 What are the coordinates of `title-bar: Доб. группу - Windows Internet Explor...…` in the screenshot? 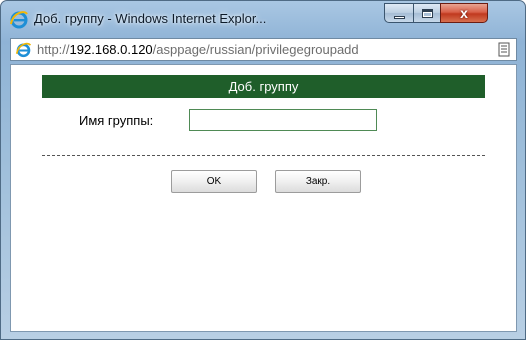 It's located at (263, 19).